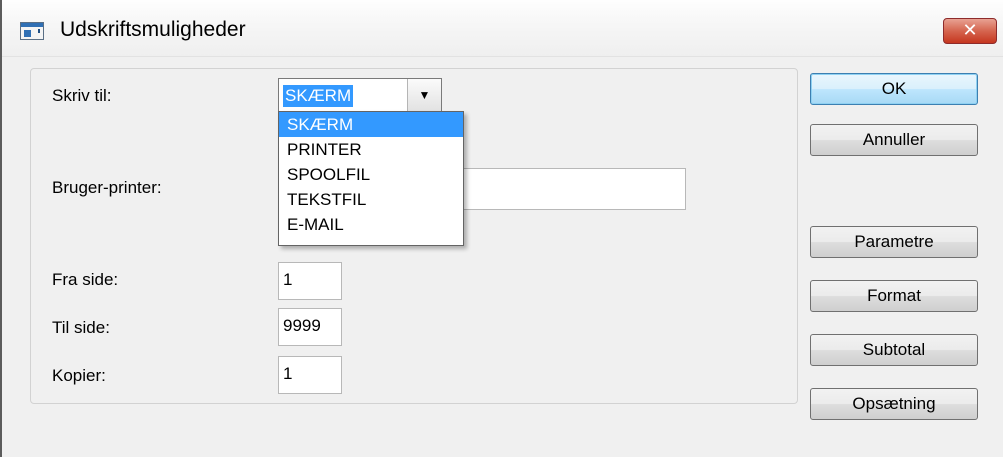 Image resolution: width=1003 pixels, height=457 pixels. What do you see at coordinates (894, 296) in the screenshot?
I see `format-button: Format` at bounding box center [894, 296].